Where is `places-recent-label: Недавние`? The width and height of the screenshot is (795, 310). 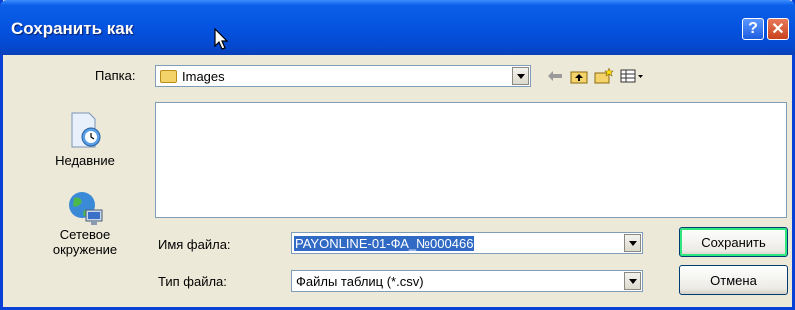 places-recent-label: Недавние is located at coordinates (85, 160).